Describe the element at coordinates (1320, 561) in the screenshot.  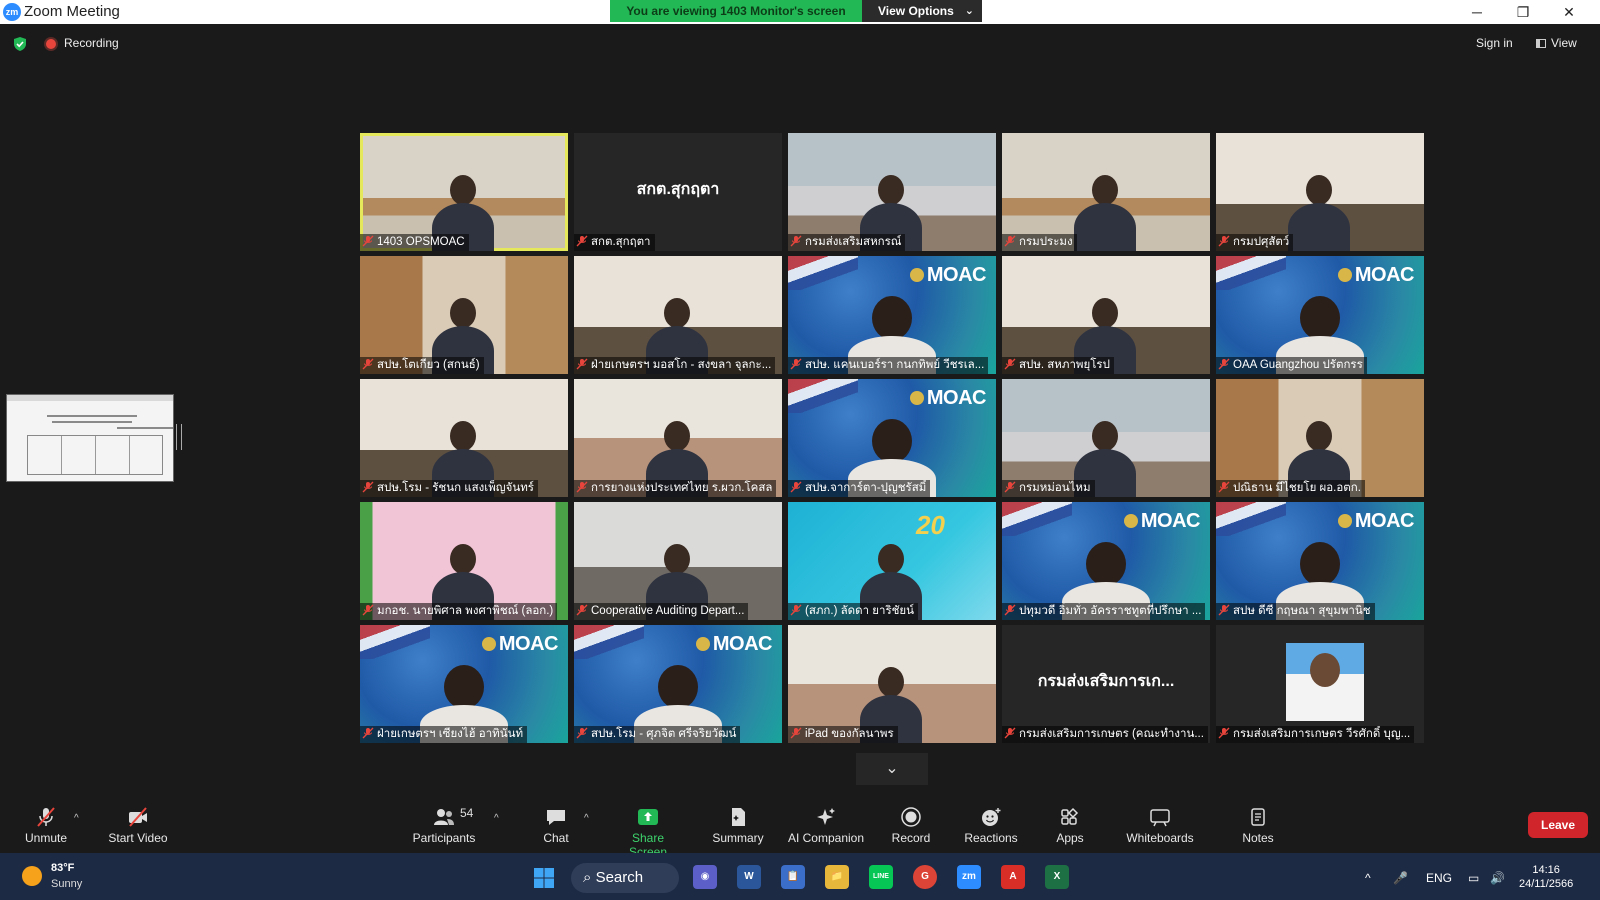
I see `video-tile: MOAC สปษ ดีซี กฤษณา สุขุมพานิช` at that location.